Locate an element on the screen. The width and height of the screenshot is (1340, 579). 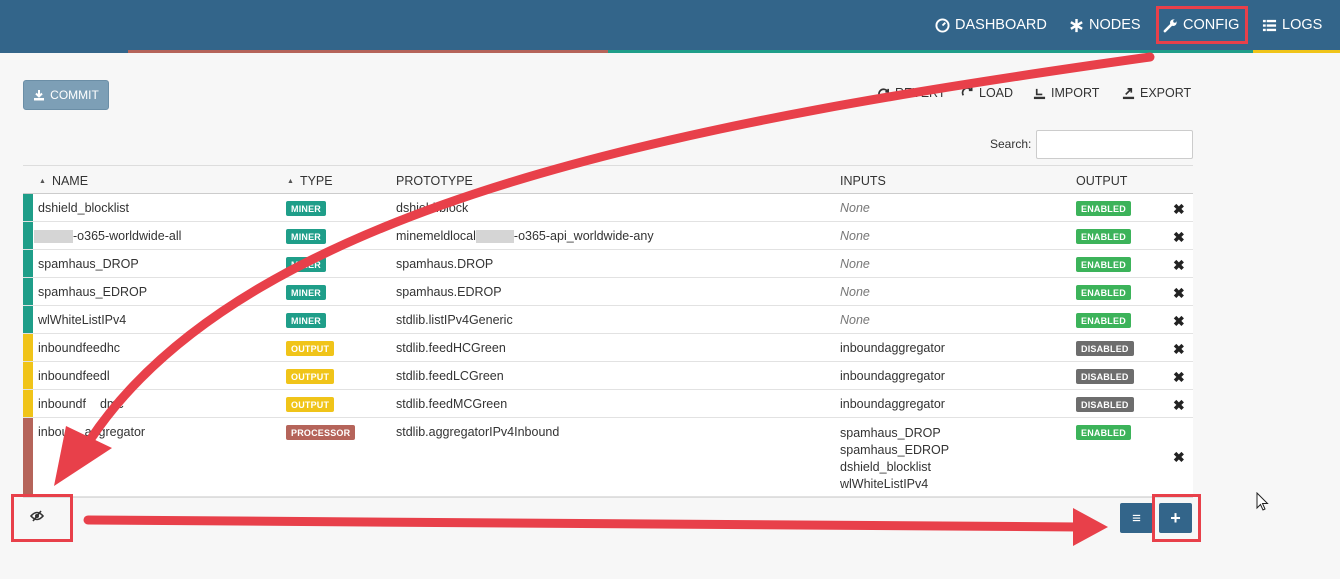
nav-nodes: NODES is located at coordinates (1105, 25).